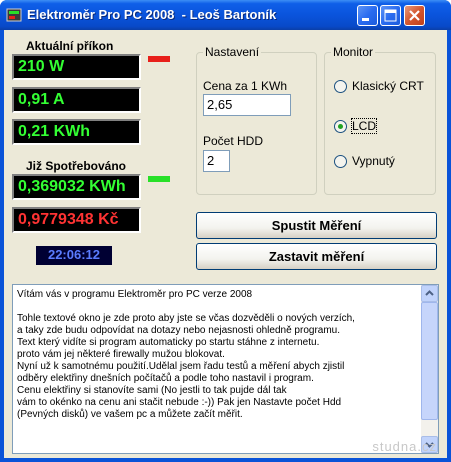 This screenshot has height=462, width=451. I want to click on radio-lcd: LCD, so click(356, 126).